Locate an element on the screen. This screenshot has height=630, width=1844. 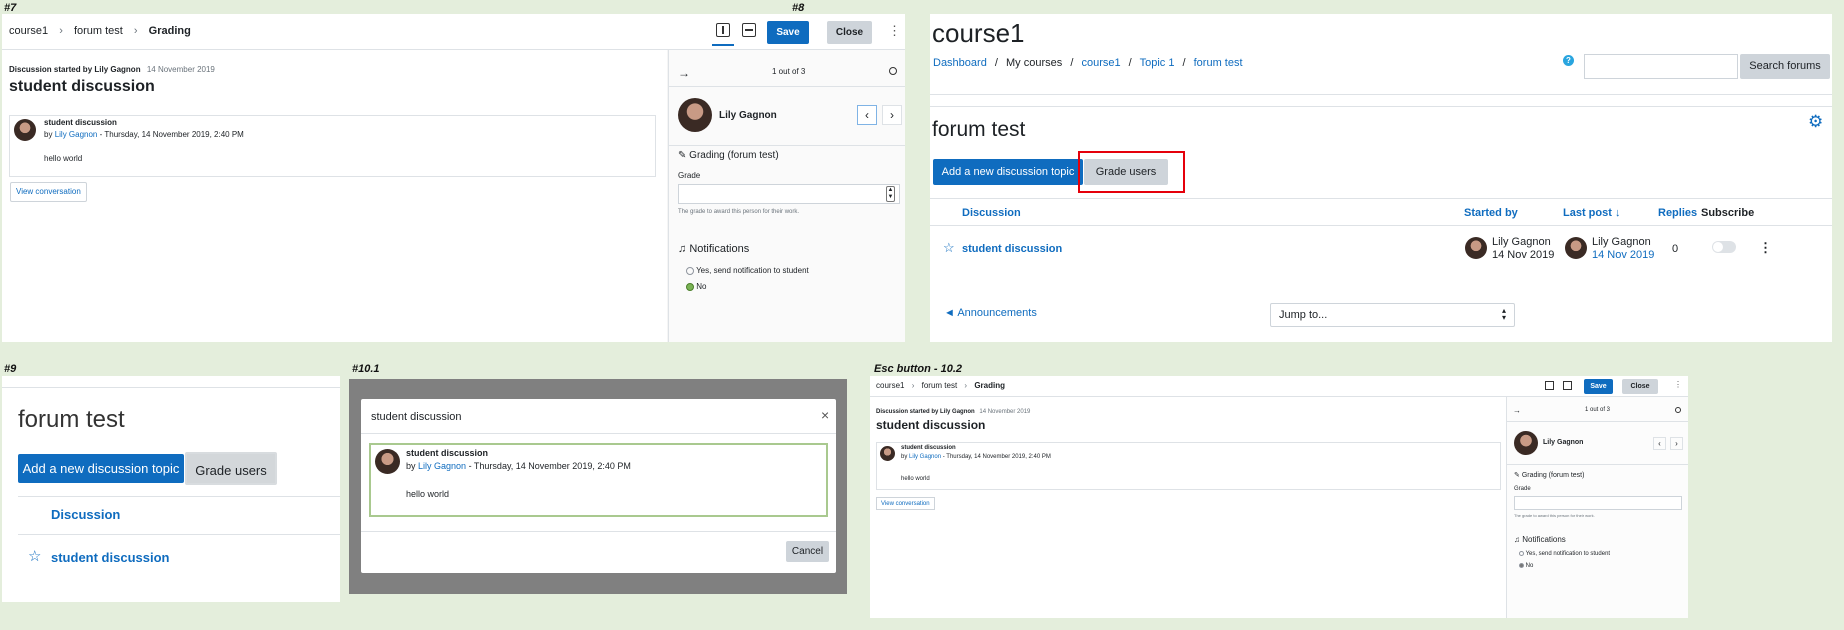
column-replies: Replies is located at coordinates (1677, 213).